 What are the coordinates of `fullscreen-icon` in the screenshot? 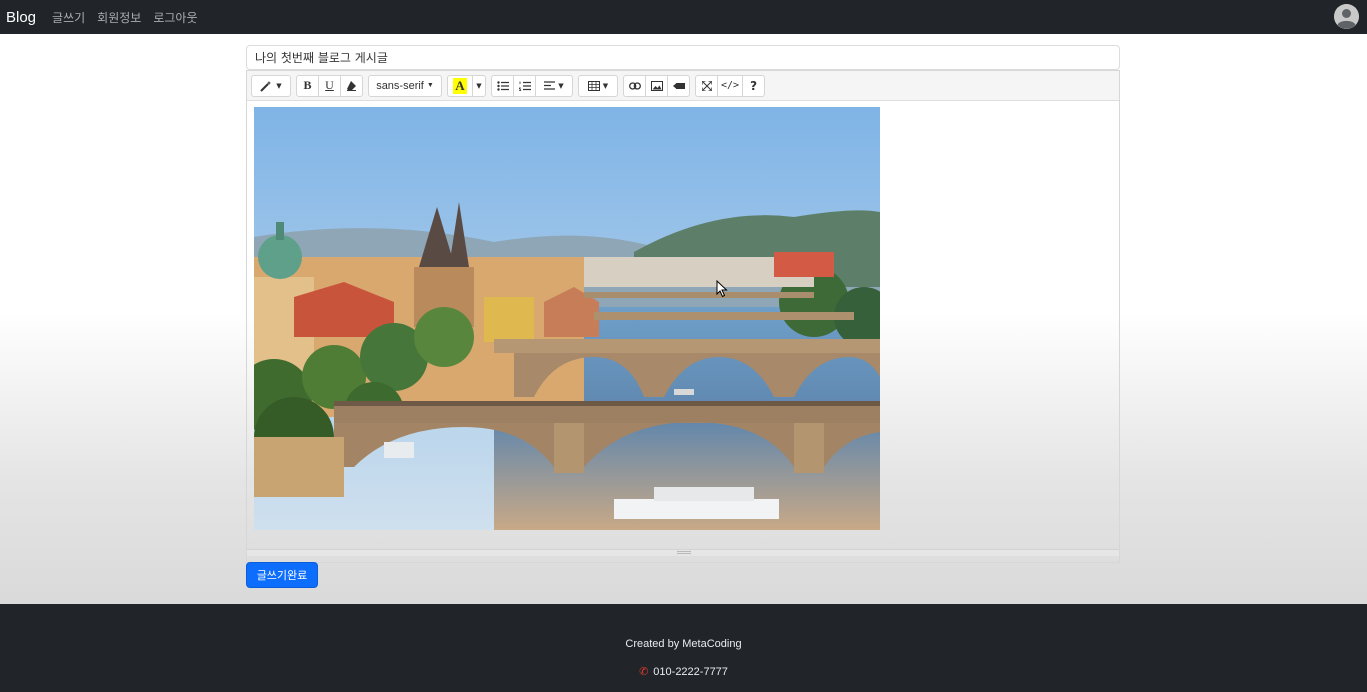 It's located at (706, 85).